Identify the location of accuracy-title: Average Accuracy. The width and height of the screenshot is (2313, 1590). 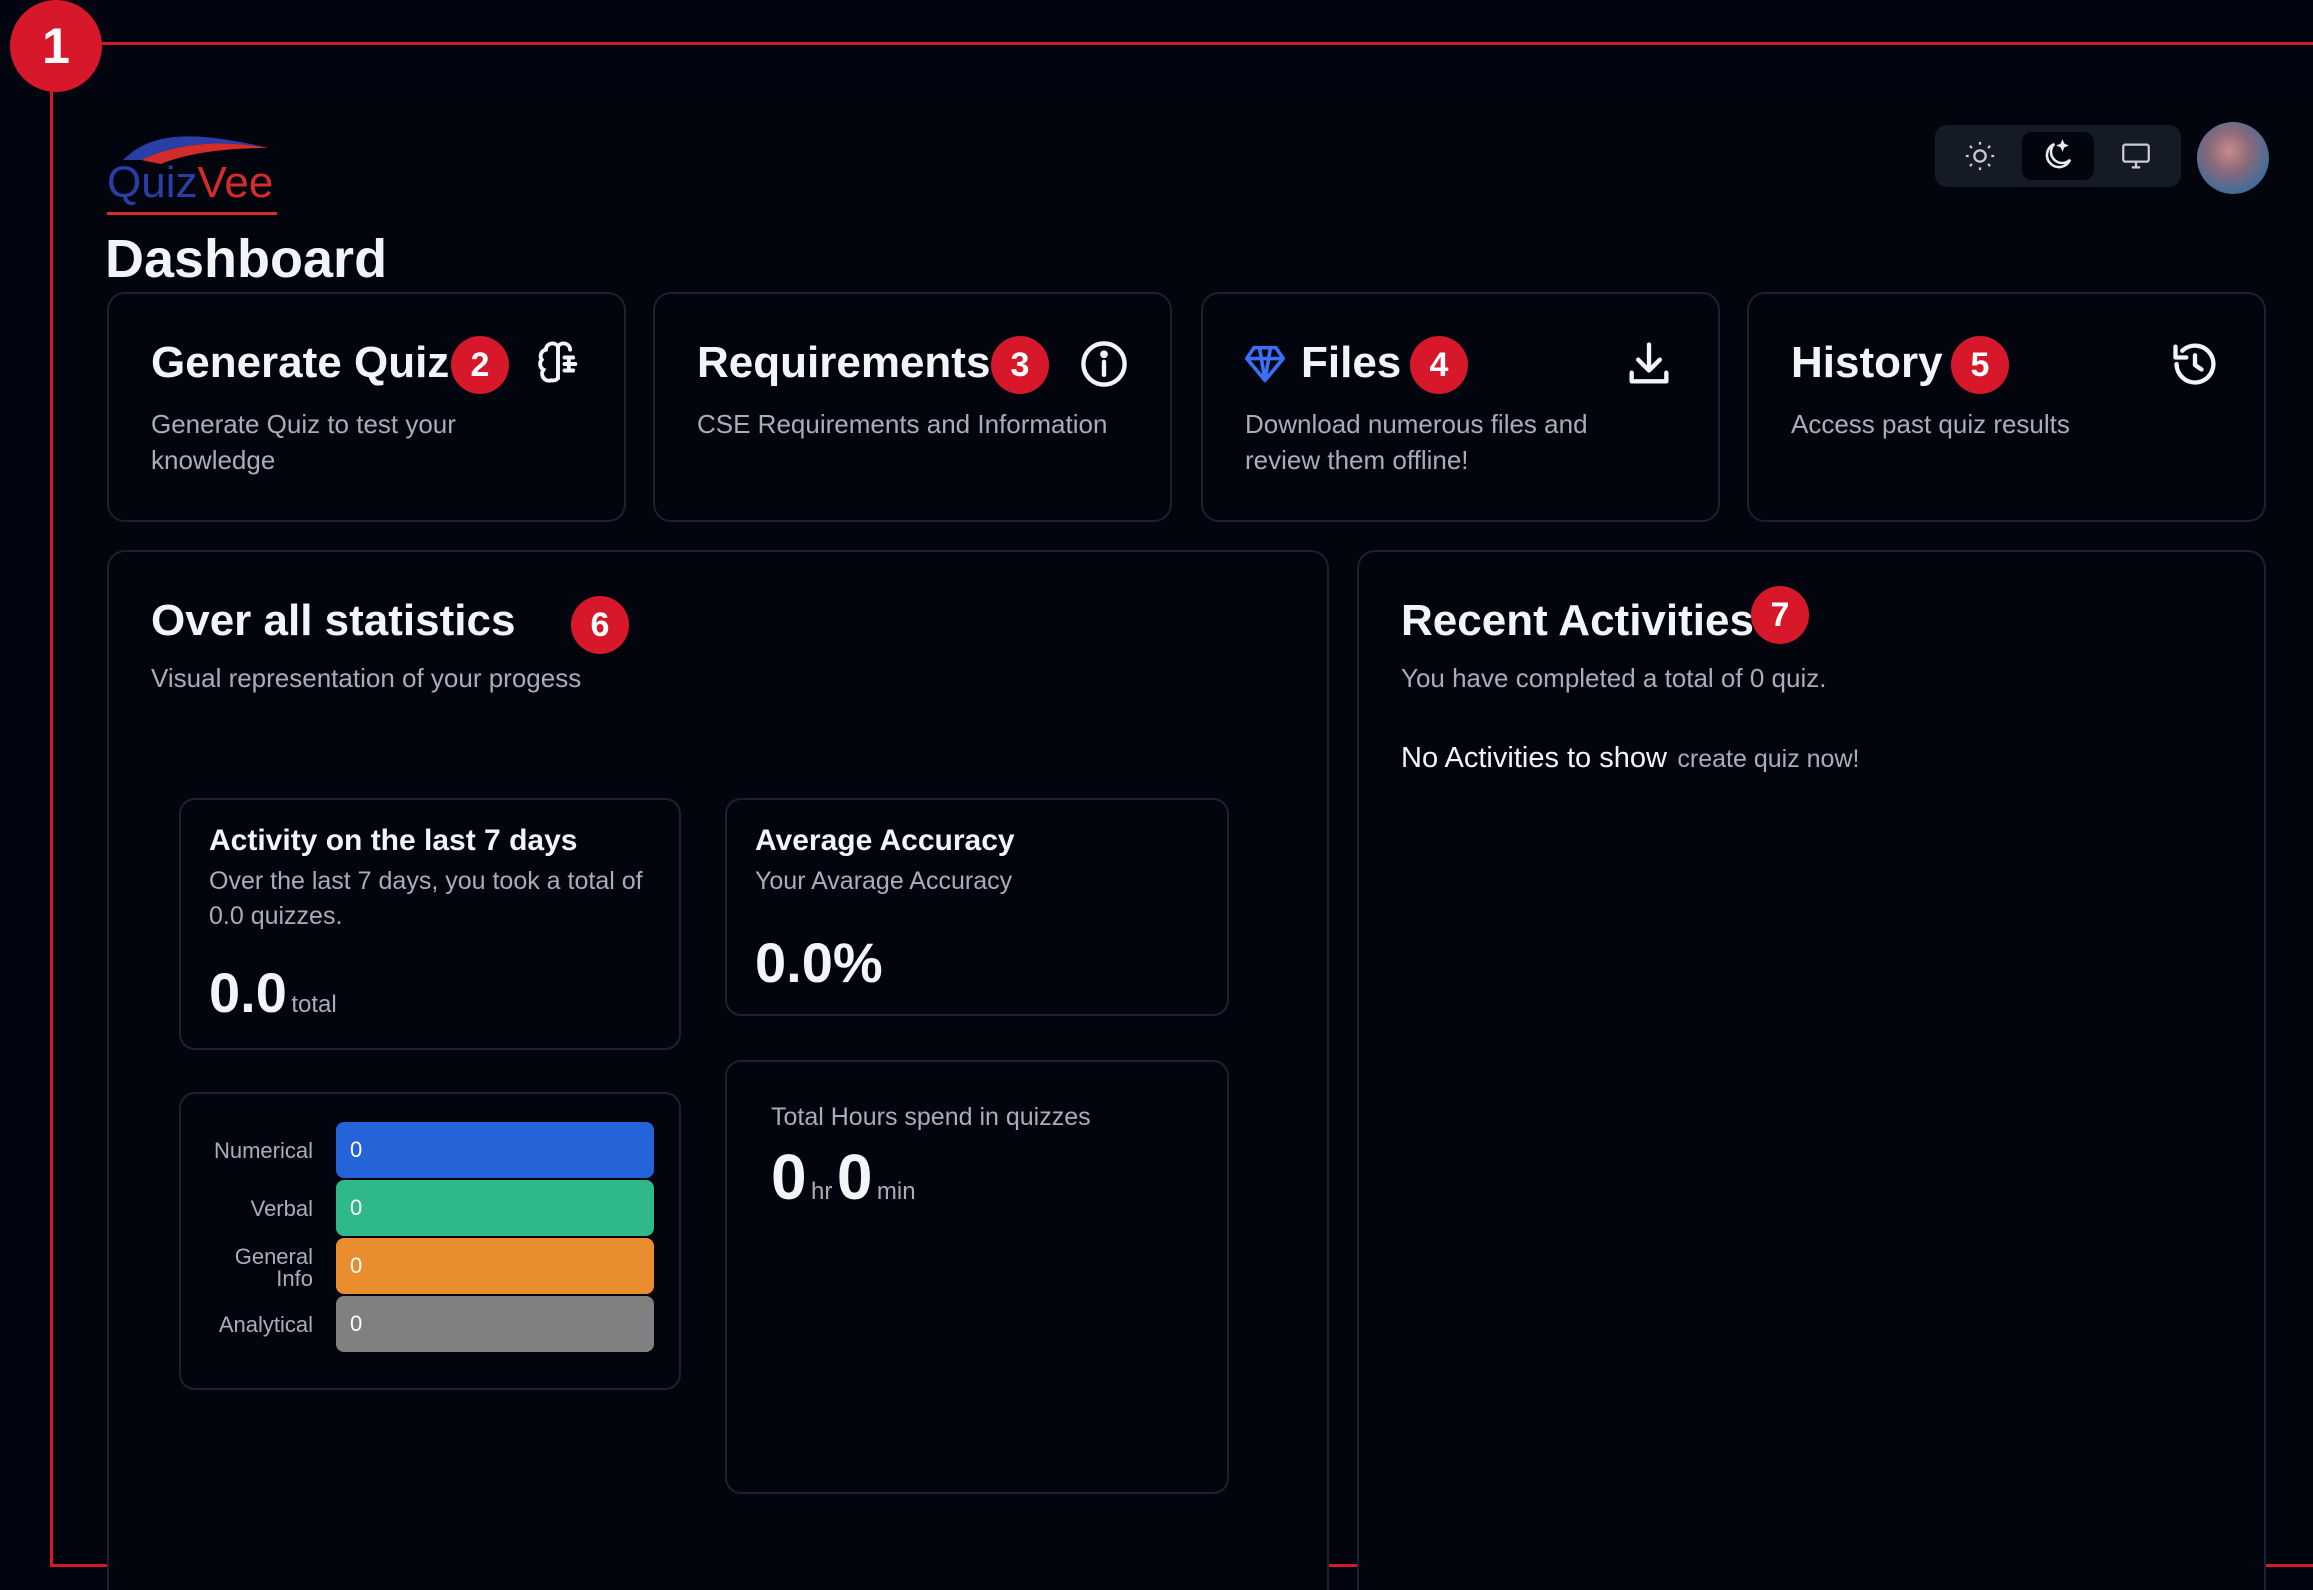
(885, 840).